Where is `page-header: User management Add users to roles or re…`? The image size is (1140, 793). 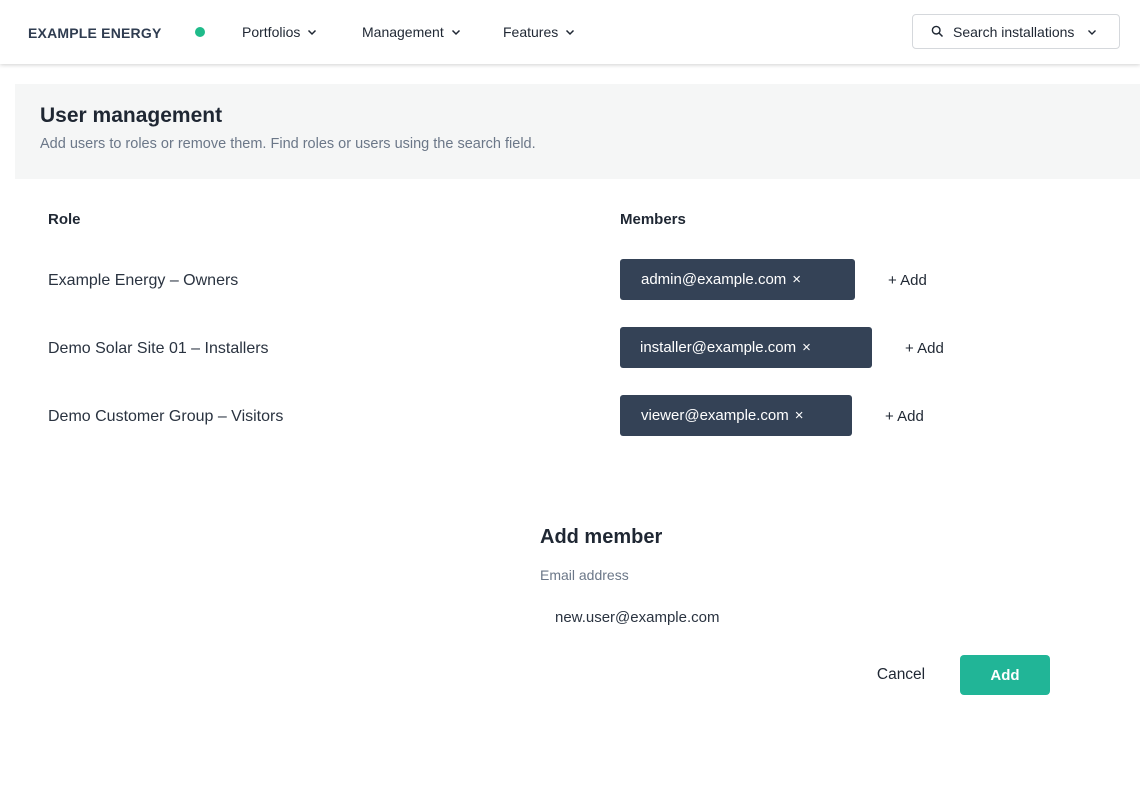 page-header: User management Add users to roles or re… is located at coordinates (577, 131).